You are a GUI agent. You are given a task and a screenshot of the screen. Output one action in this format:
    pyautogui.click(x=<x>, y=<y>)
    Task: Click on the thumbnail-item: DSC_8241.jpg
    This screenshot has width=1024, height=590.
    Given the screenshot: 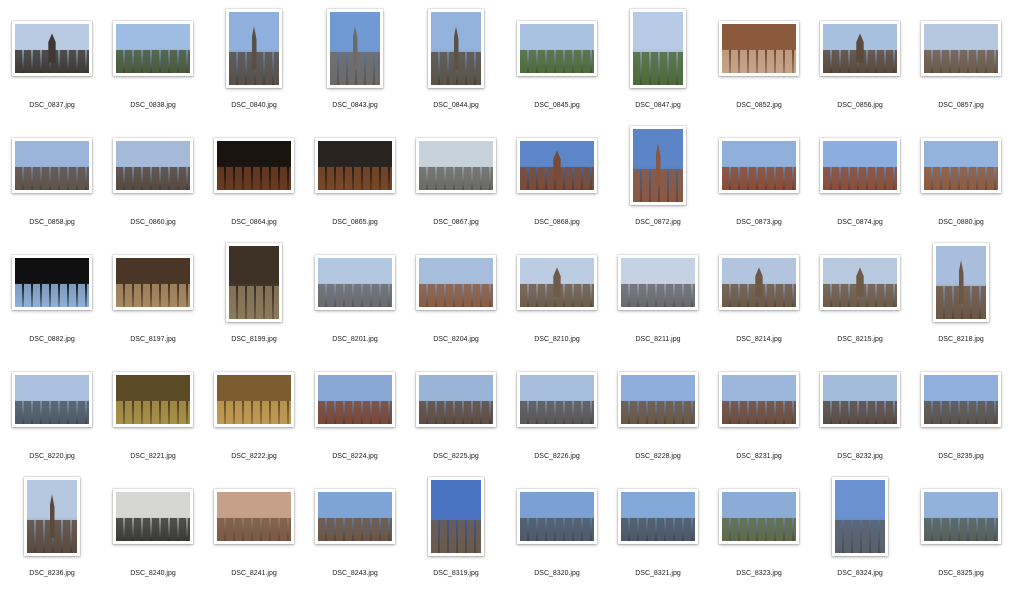 What is the action you would take?
    pyautogui.click(x=254, y=530)
    